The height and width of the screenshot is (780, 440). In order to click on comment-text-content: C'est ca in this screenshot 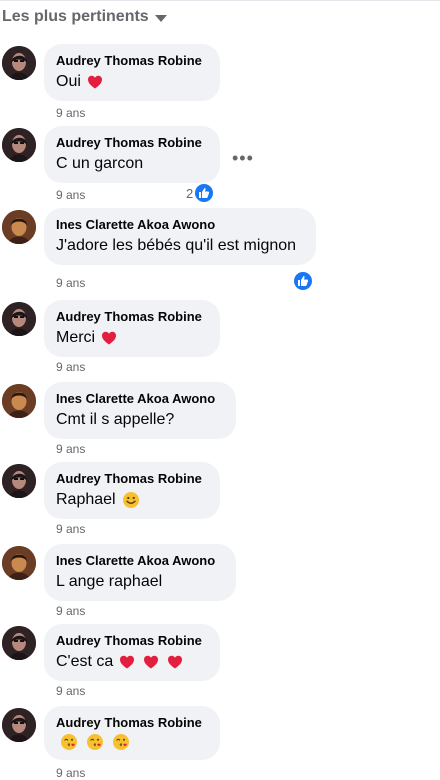, I will do `click(85, 661)`.